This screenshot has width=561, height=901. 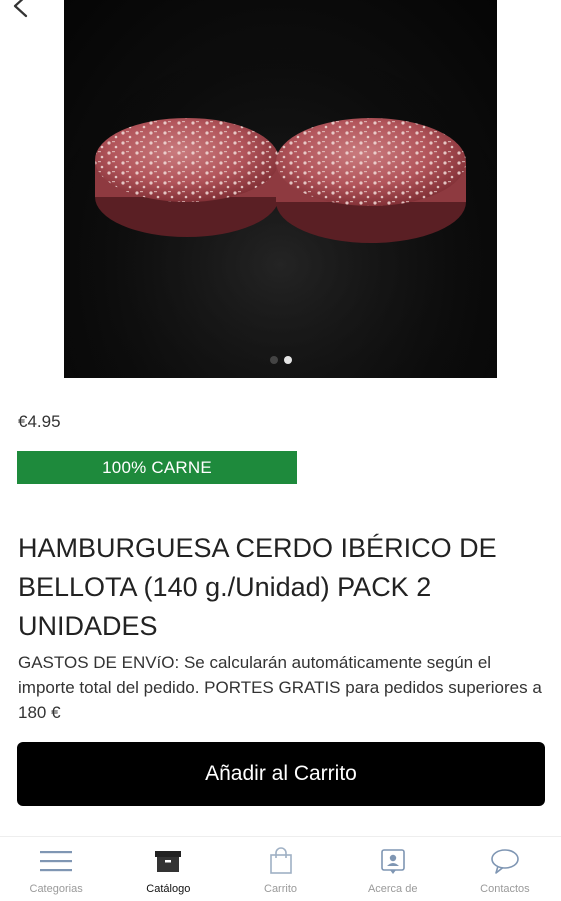 I want to click on shopping-bag-icon, so click(x=280, y=860).